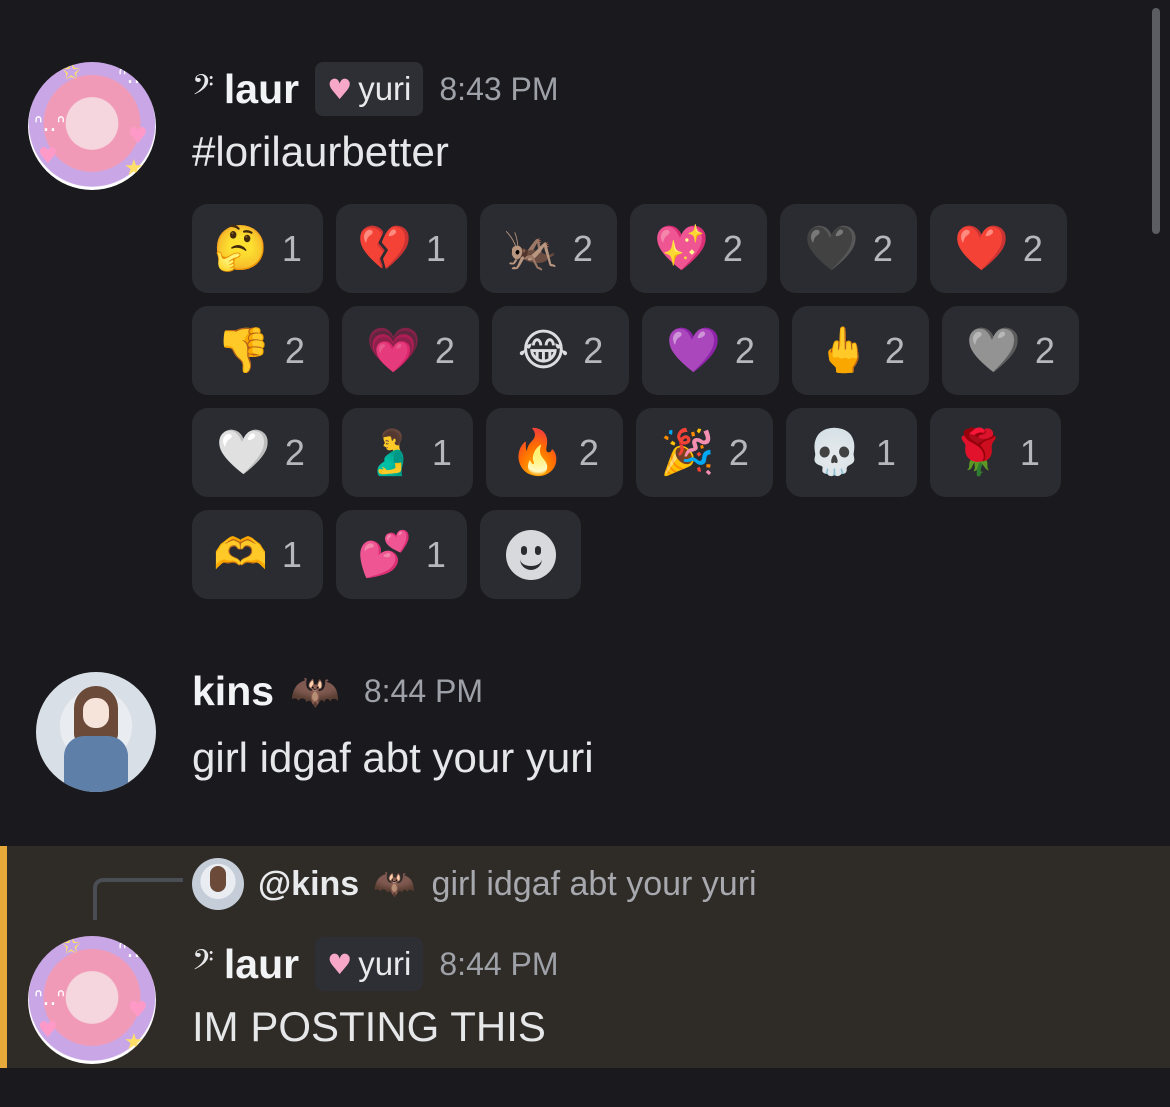  Describe the element at coordinates (3, 957) in the screenshot. I see `mention-highlight-bar` at that location.